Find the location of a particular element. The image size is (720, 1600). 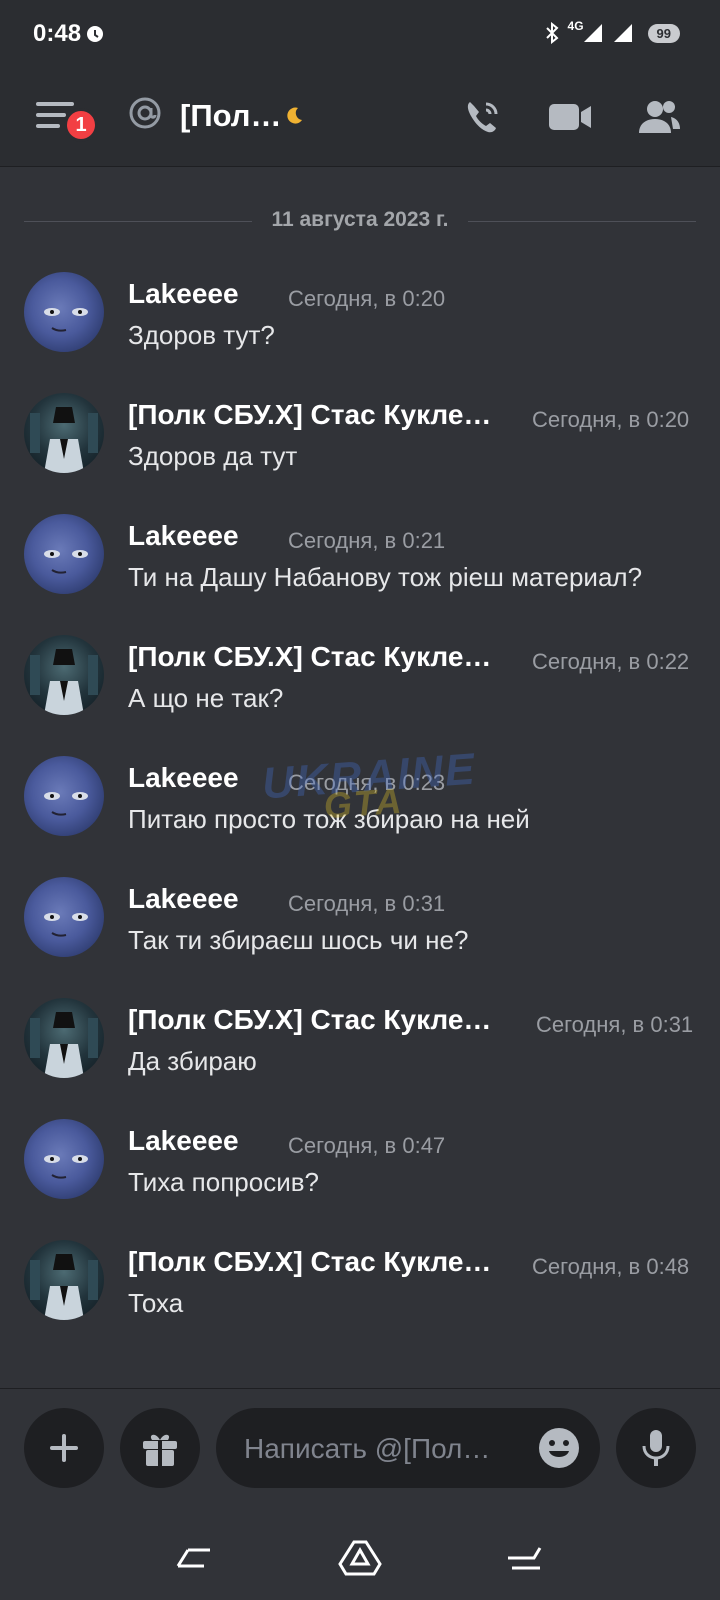

members-icon is located at coordinates (659, 117).